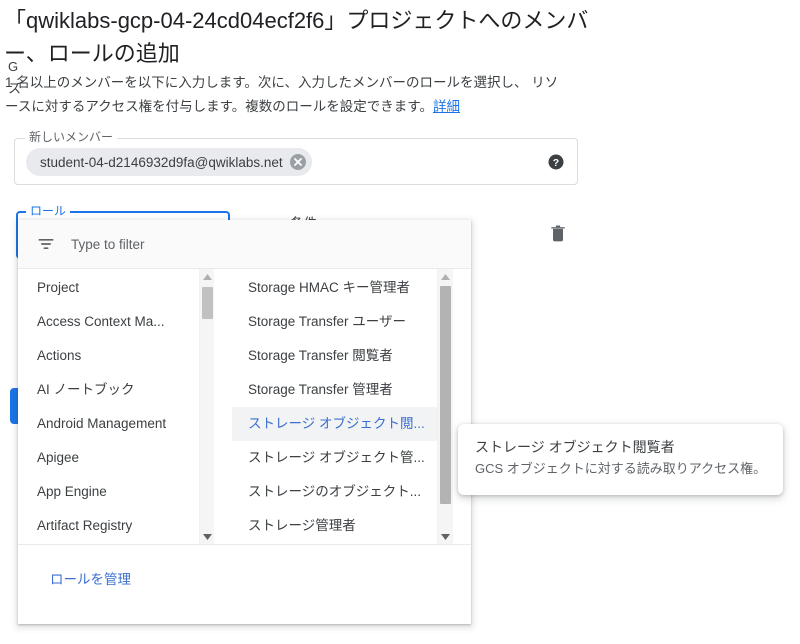 The height and width of the screenshot is (644, 800). What do you see at coordinates (90, 578) in the screenshot?
I see `manage-roles-link: ロールを管理` at bounding box center [90, 578].